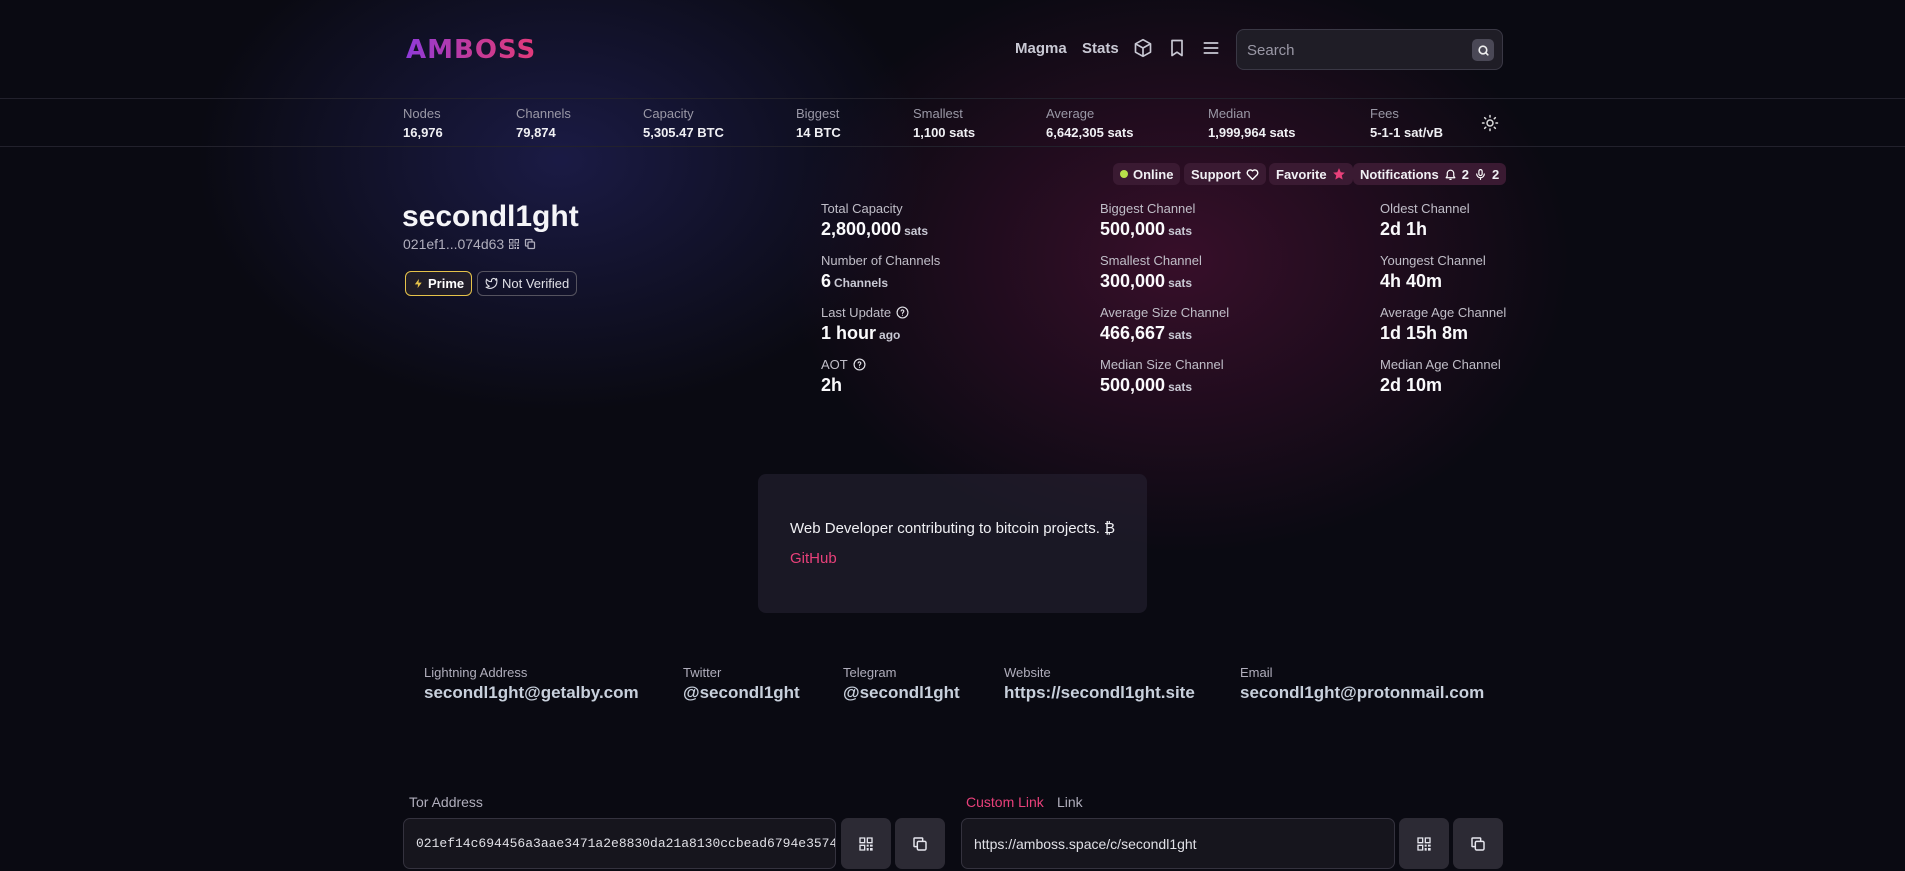  Describe the element at coordinates (527, 283) in the screenshot. I see `verification-badge: Not Verified` at that location.